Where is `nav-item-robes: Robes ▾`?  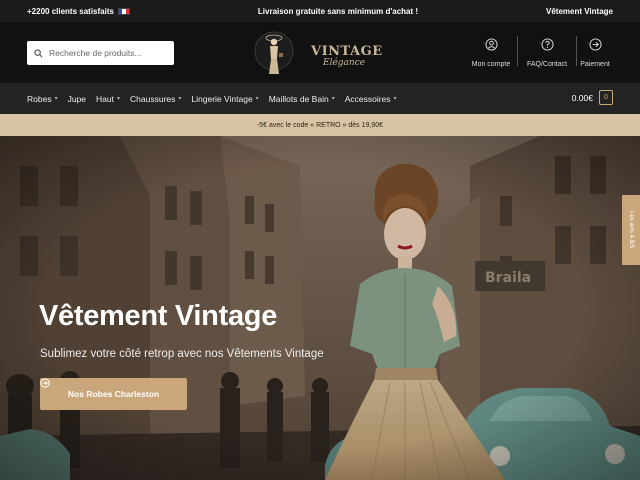 nav-item-robes: Robes ▾ is located at coordinates (42, 99).